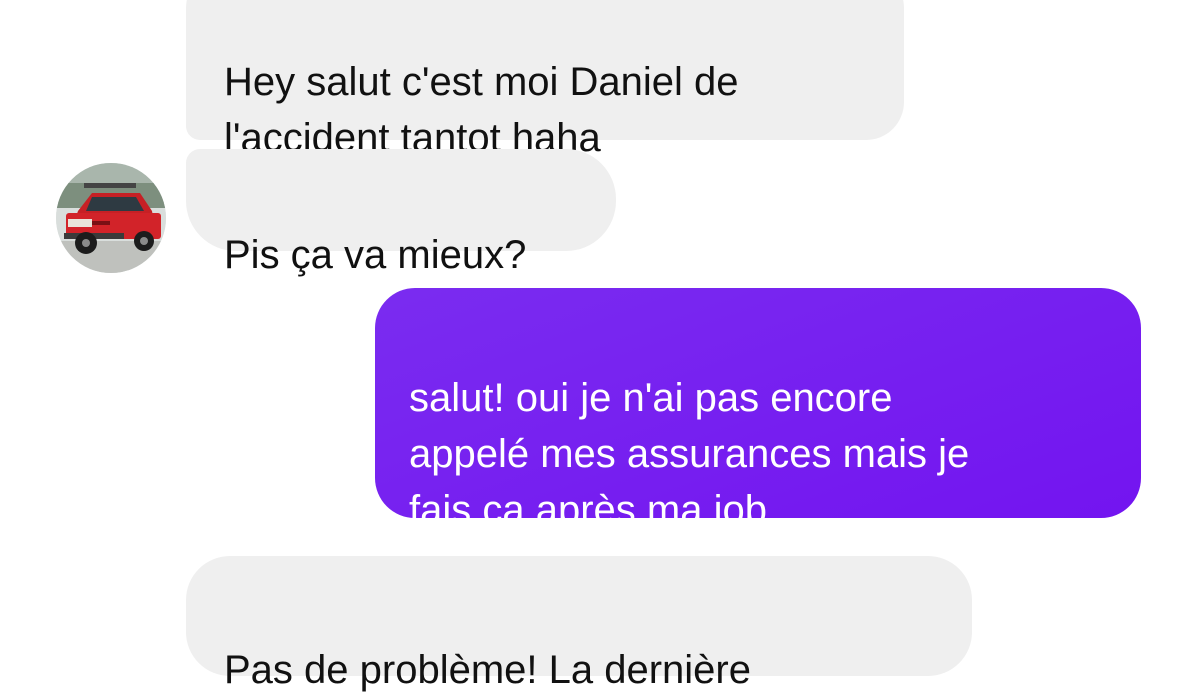  What do you see at coordinates (579, 624) in the screenshot?
I see `incoming-message-bubble: Pas de problème! La dernière` at bounding box center [579, 624].